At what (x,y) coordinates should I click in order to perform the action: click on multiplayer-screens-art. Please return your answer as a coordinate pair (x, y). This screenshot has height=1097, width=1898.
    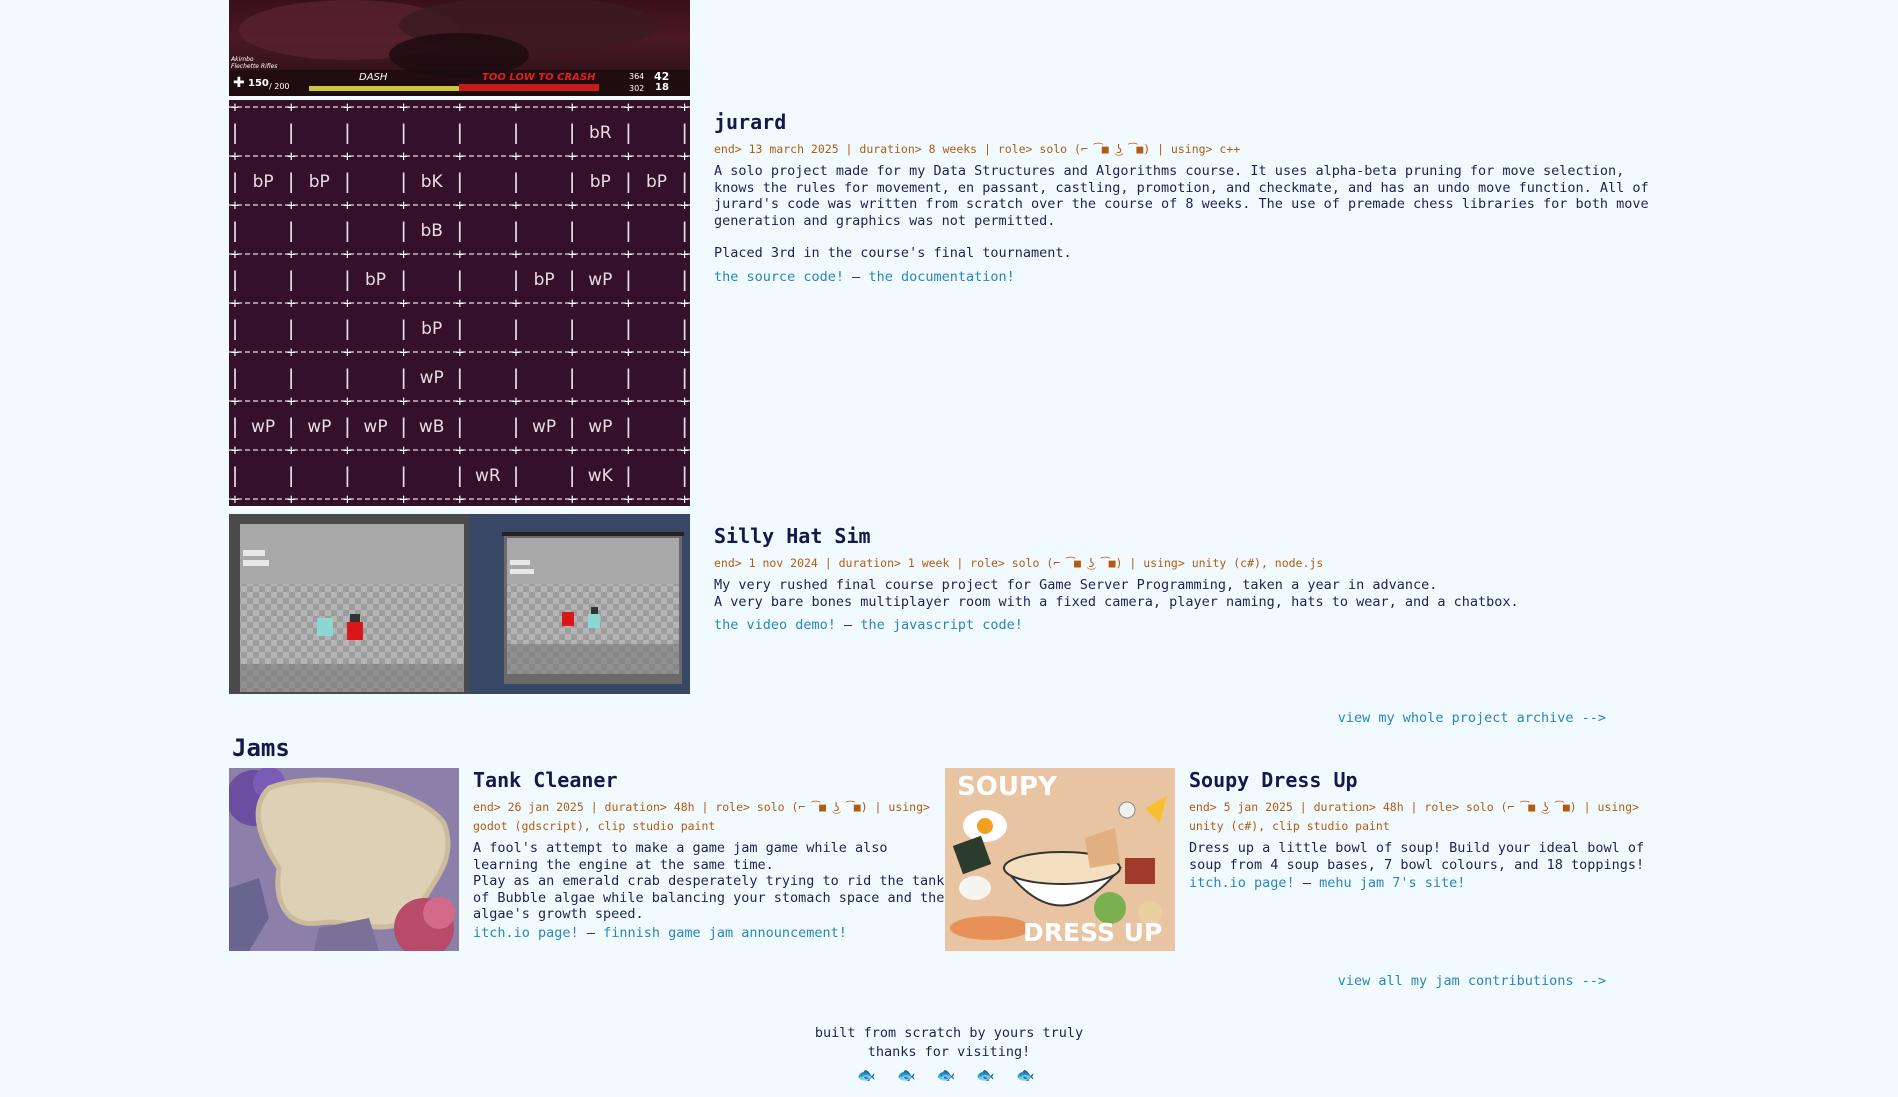
    Looking at the image, I should click on (459, 604).